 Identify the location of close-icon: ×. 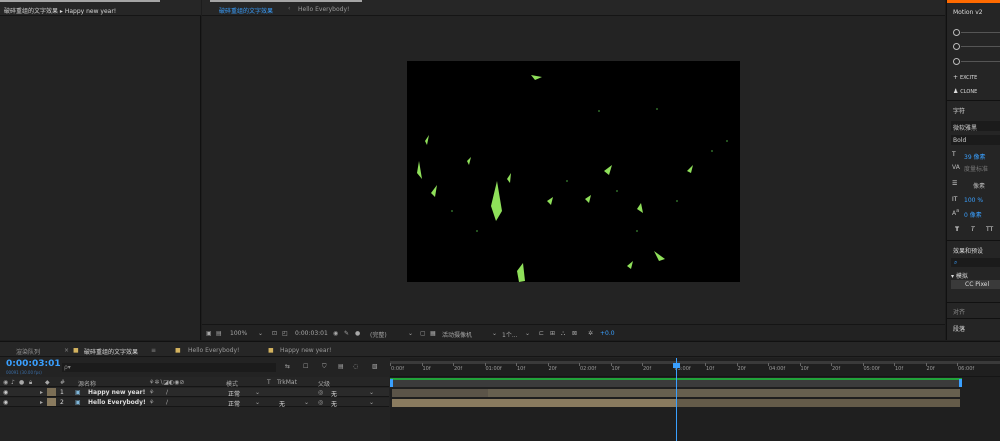
(66, 350).